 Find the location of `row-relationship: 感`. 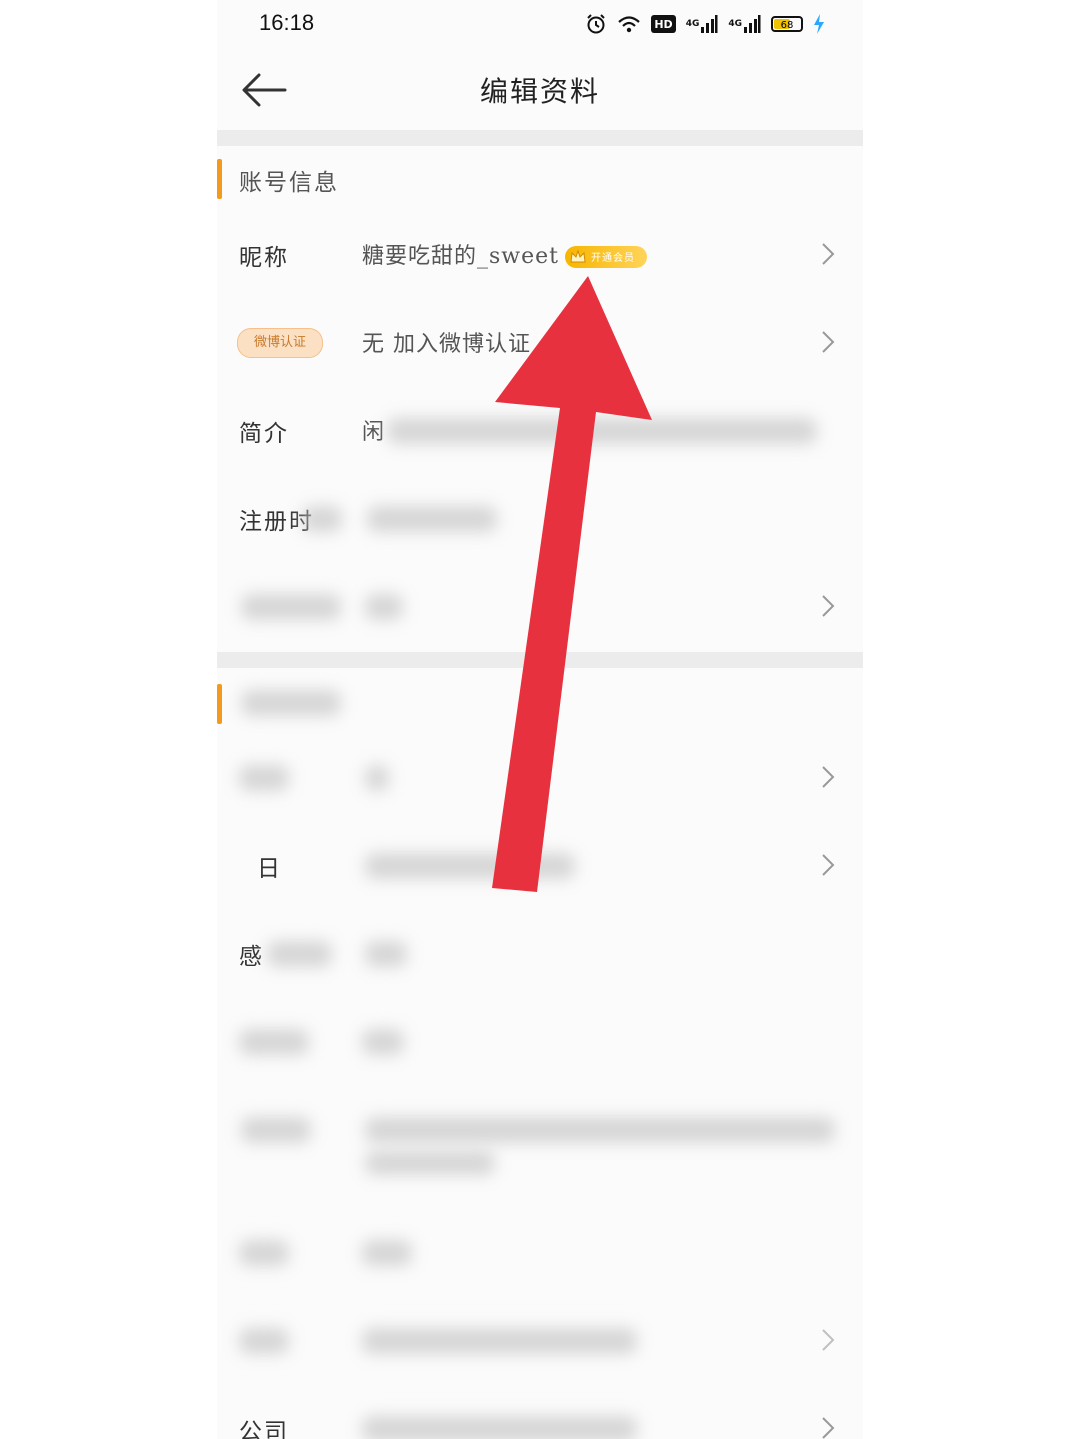

row-relationship: 感 is located at coordinates (540, 955).